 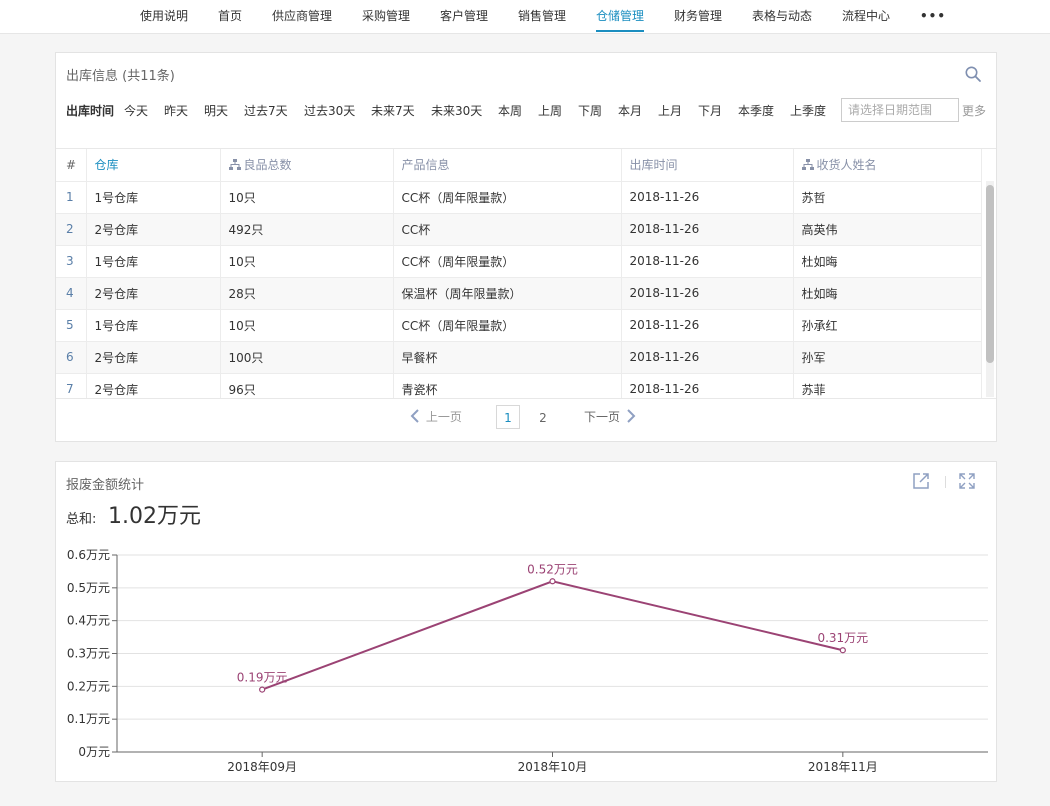 I want to click on filter-more-link: 更多, so click(x=974, y=111).